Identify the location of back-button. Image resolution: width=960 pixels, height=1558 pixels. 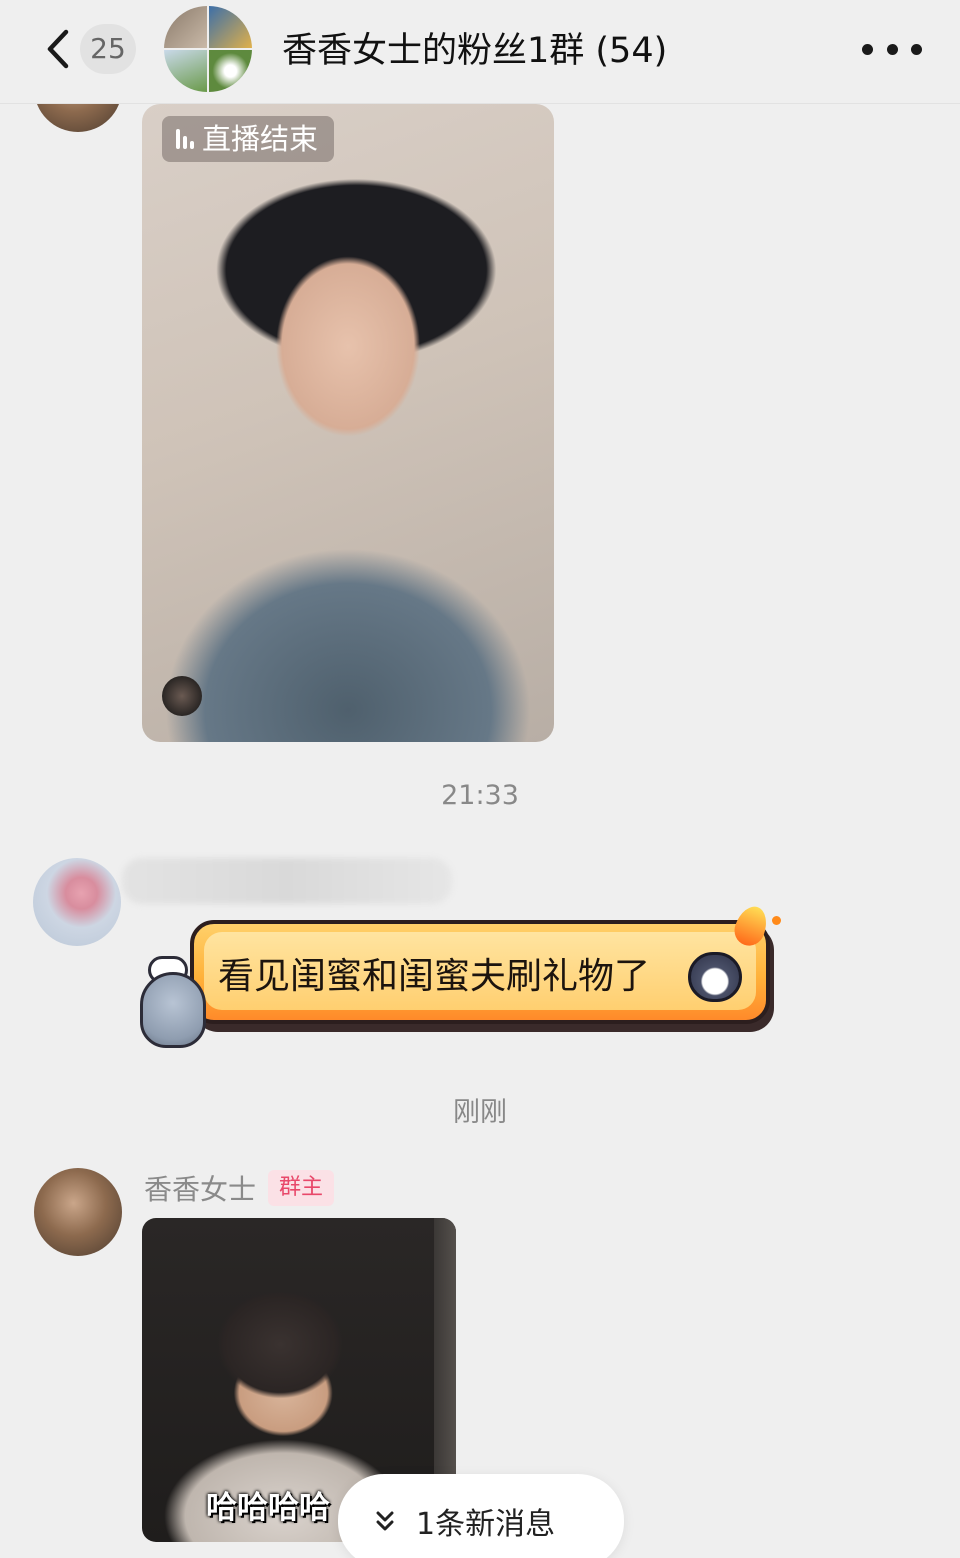
(60, 49).